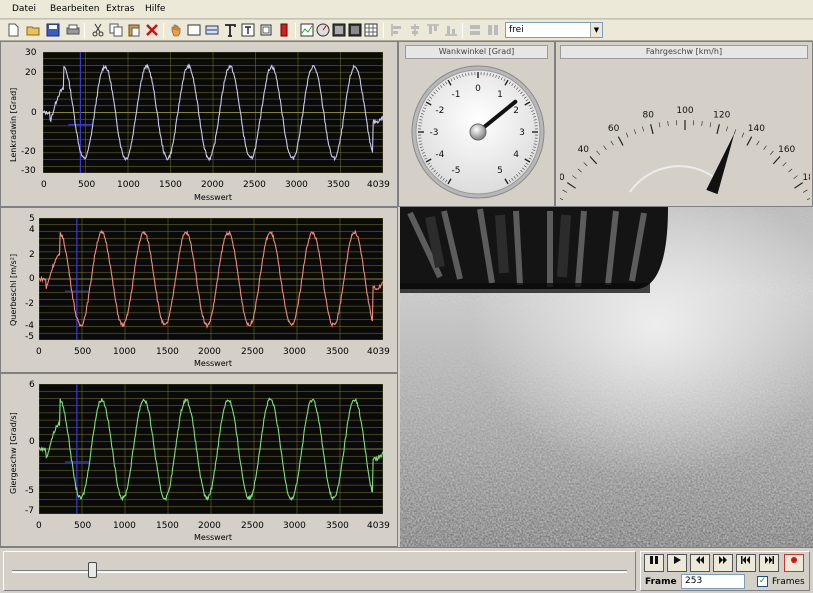  I want to click on pause-button, so click(654, 563).